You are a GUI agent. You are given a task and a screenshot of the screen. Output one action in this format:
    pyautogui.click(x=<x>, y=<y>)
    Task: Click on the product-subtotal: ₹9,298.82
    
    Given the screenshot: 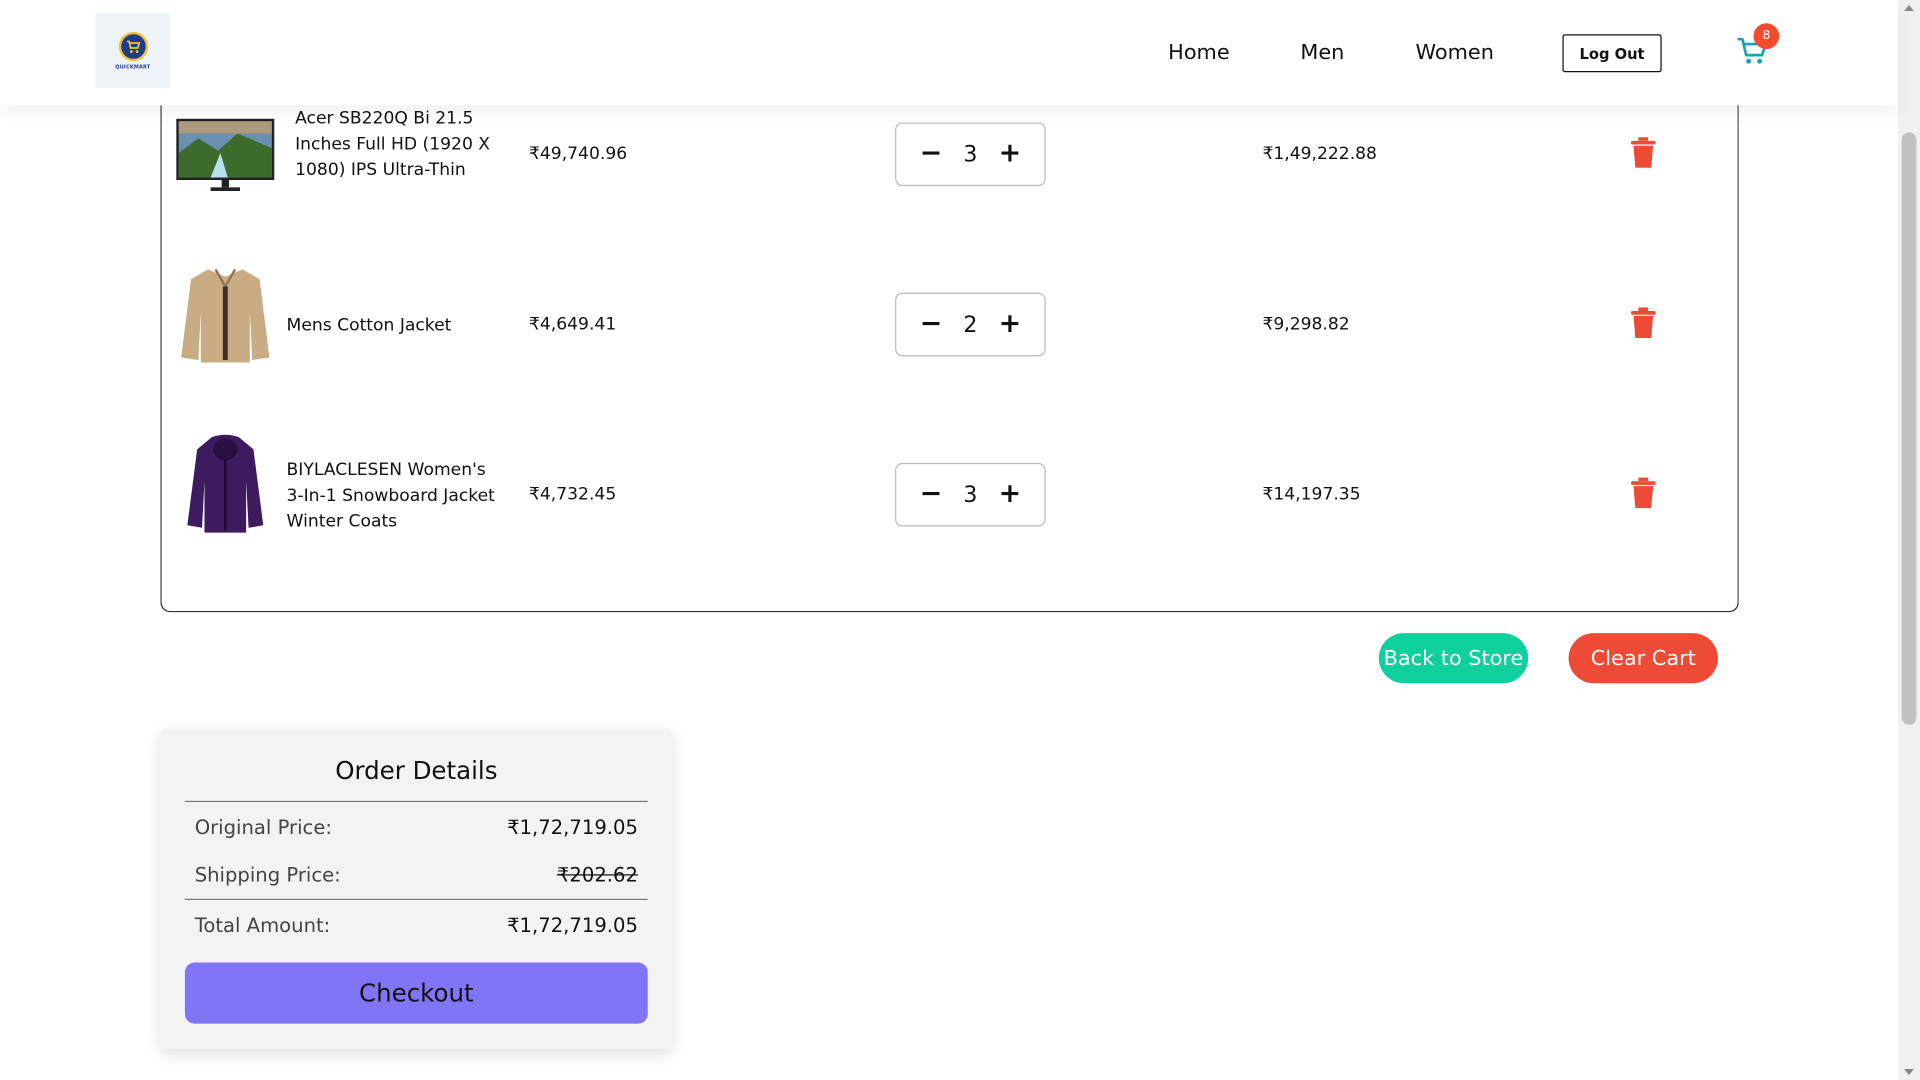 What is the action you would take?
    pyautogui.click(x=1306, y=324)
    